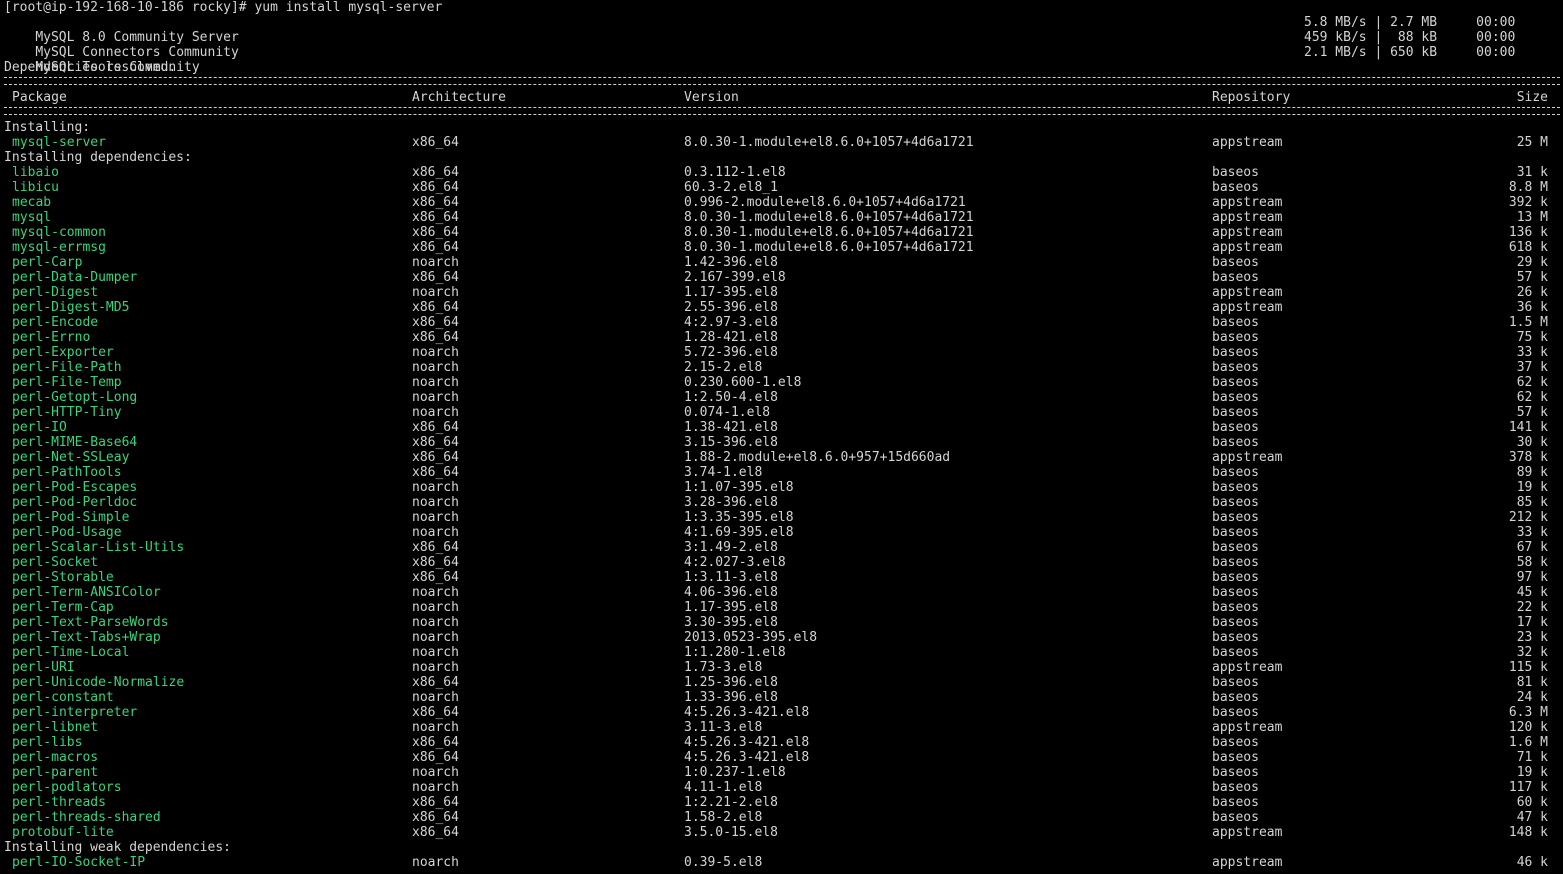  What do you see at coordinates (1528, 247) in the screenshot?
I see `package-size: 618 k` at bounding box center [1528, 247].